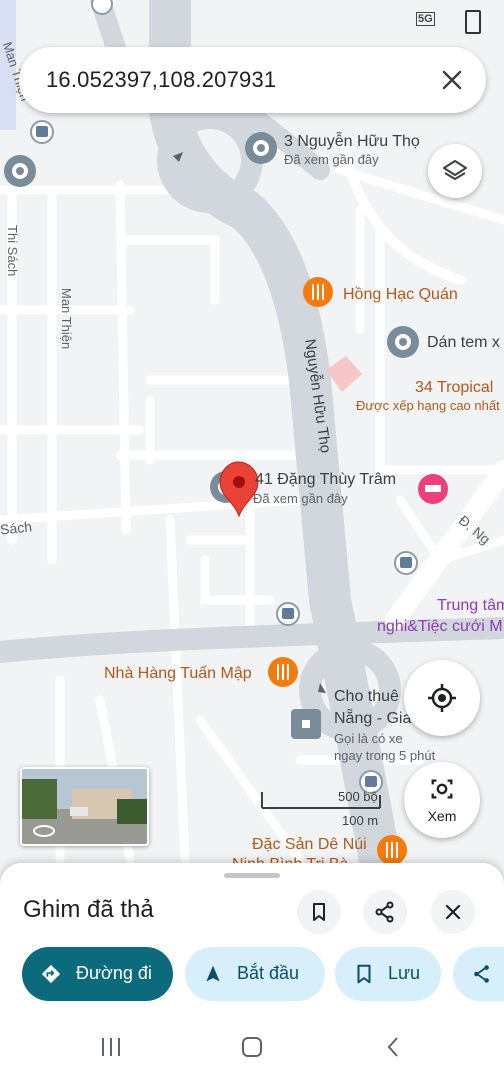  I want to click on save-chip: Lưu, so click(388, 974).